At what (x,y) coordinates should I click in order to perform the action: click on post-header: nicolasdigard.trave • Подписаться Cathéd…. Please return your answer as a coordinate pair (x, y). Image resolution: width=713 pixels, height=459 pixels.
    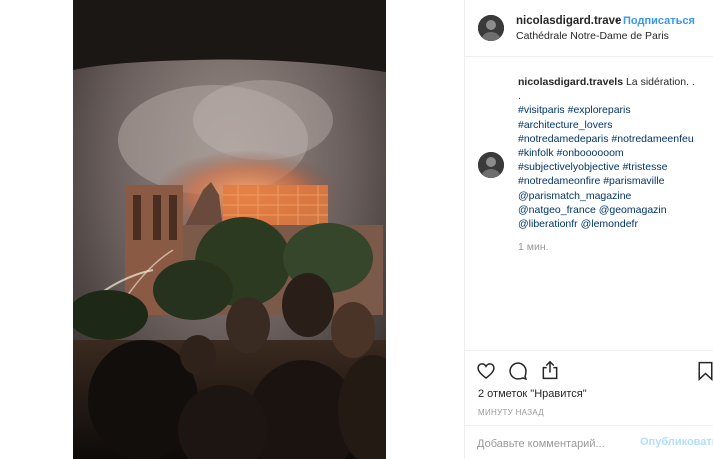
    Looking at the image, I should click on (589, 28).